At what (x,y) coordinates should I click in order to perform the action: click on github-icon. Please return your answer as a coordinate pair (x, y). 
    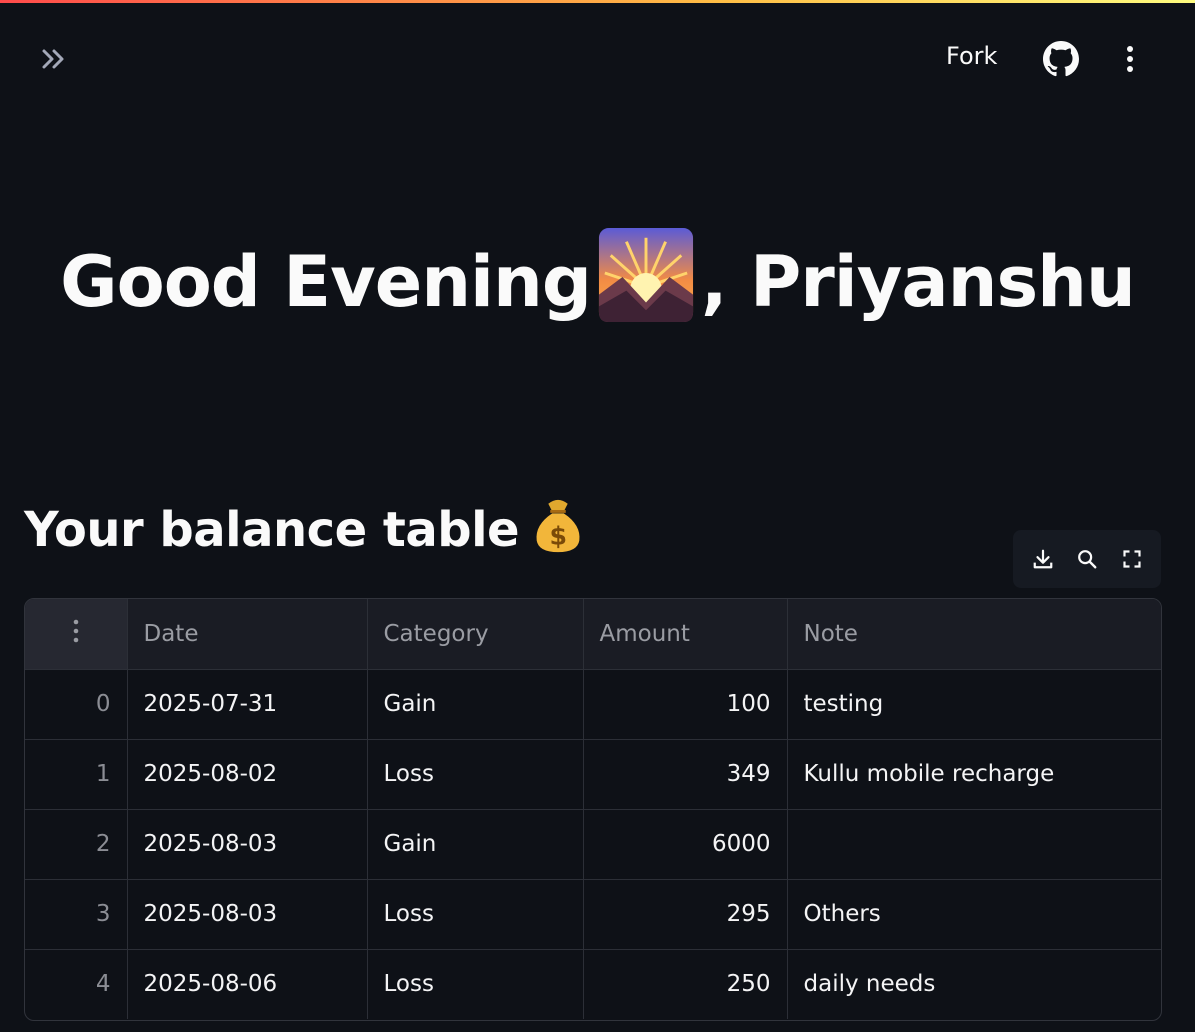
    Looking at the image, I should click on (1061, 59).